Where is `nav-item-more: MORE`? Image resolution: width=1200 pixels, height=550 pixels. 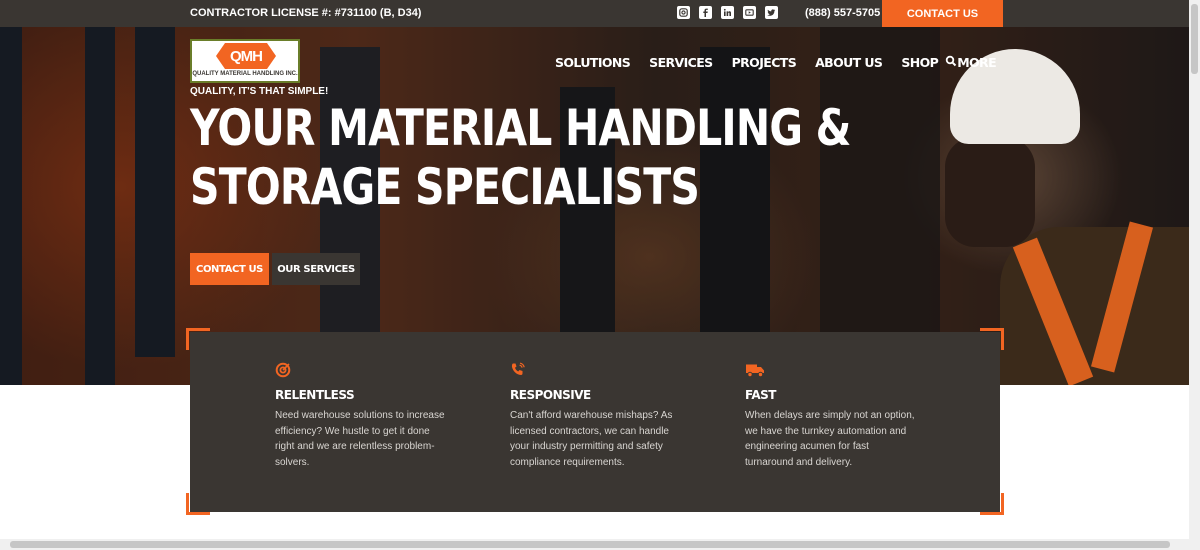 nav-item-more: MORE is located at coordinates (976, 62).